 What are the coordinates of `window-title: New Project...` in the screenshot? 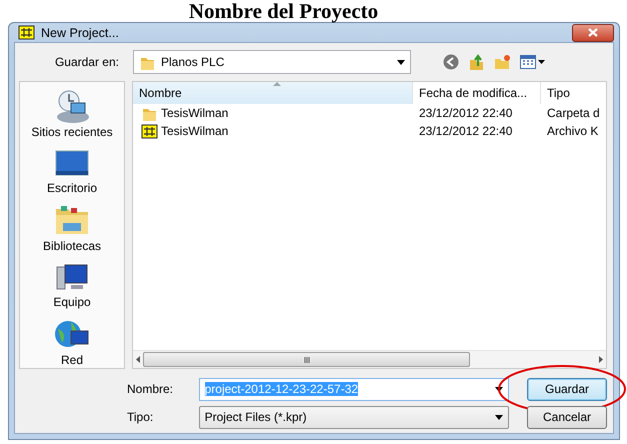 It's located at (80, 33).